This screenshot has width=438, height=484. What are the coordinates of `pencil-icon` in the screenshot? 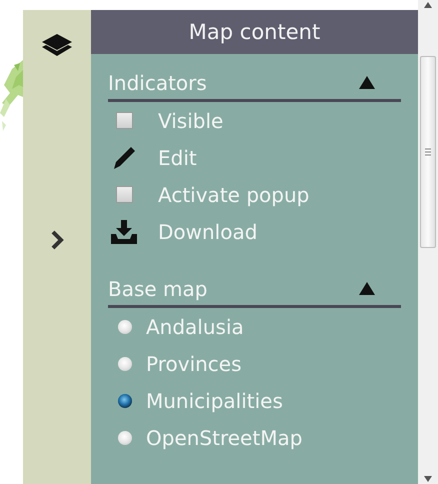 It's located at (124, 158).